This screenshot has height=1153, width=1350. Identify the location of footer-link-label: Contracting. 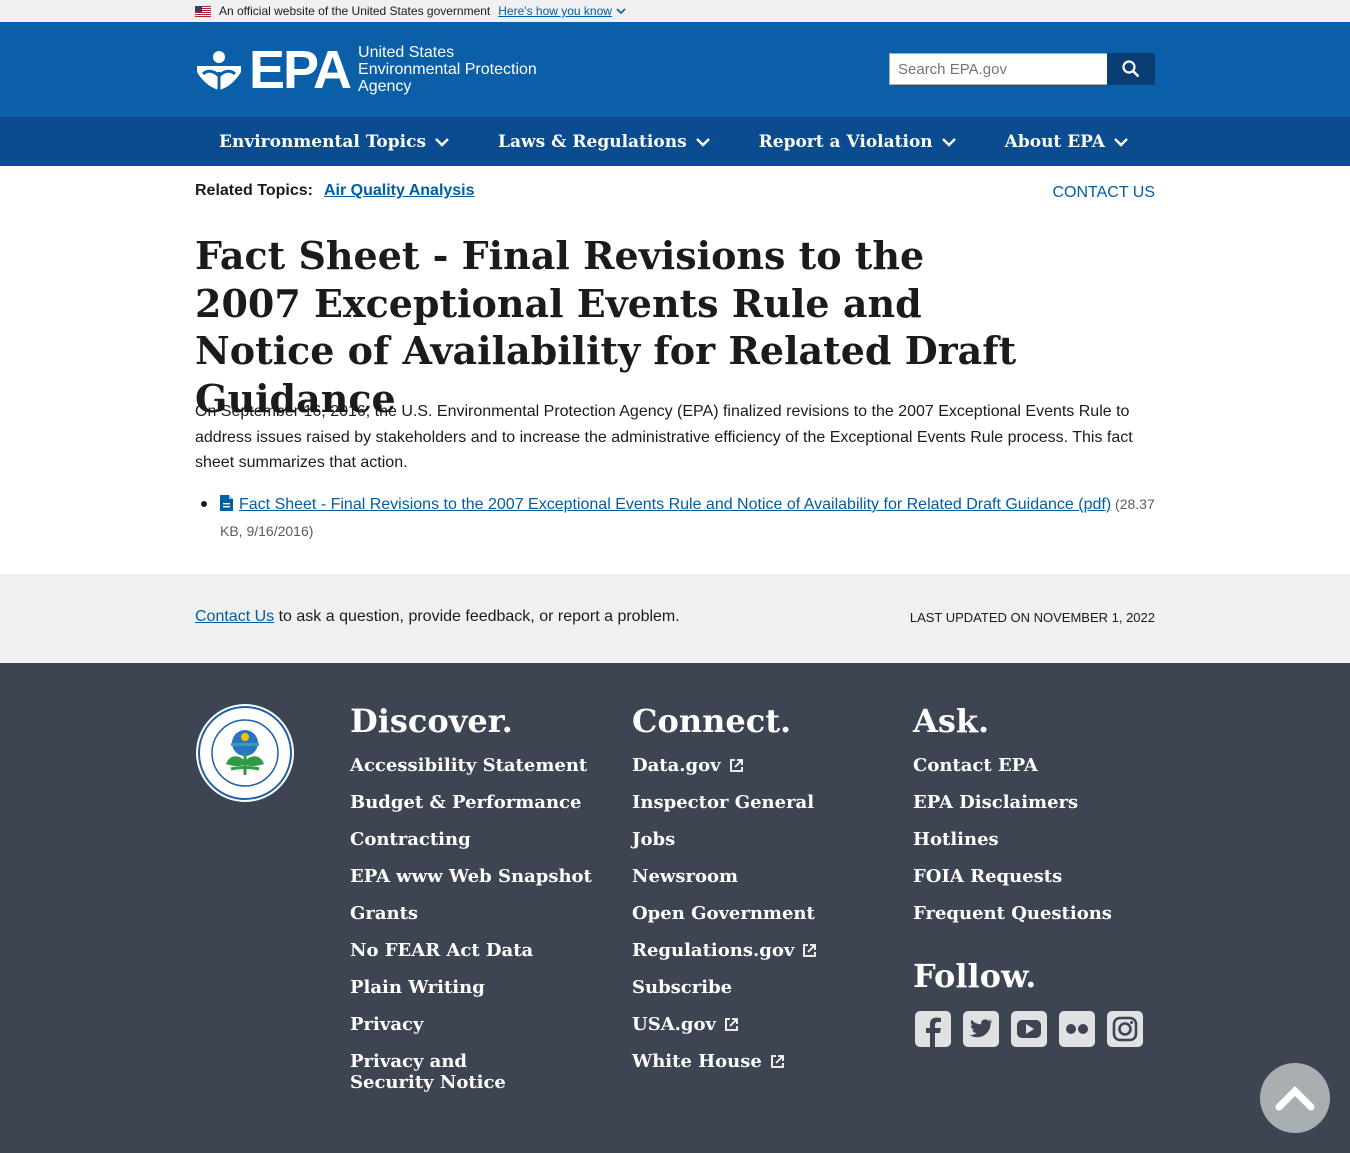
(410, 839).